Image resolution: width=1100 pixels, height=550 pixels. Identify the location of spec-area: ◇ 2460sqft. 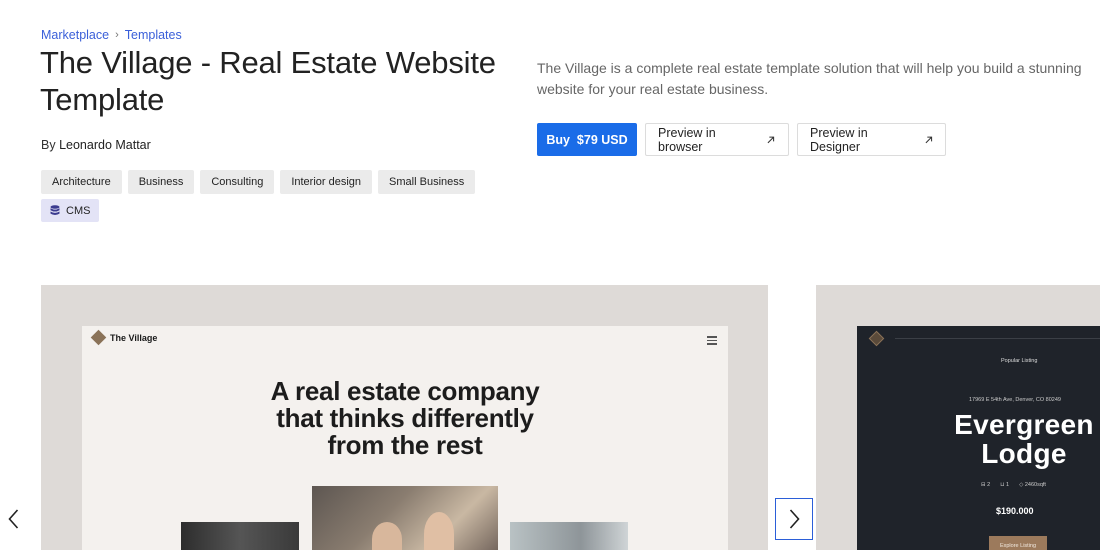
(1032, 485).